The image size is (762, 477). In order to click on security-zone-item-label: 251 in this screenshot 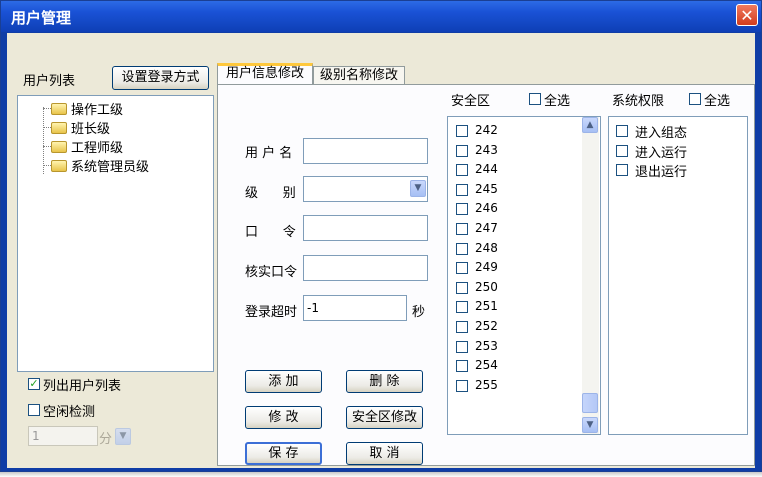, I will do `click(486, 306)`.